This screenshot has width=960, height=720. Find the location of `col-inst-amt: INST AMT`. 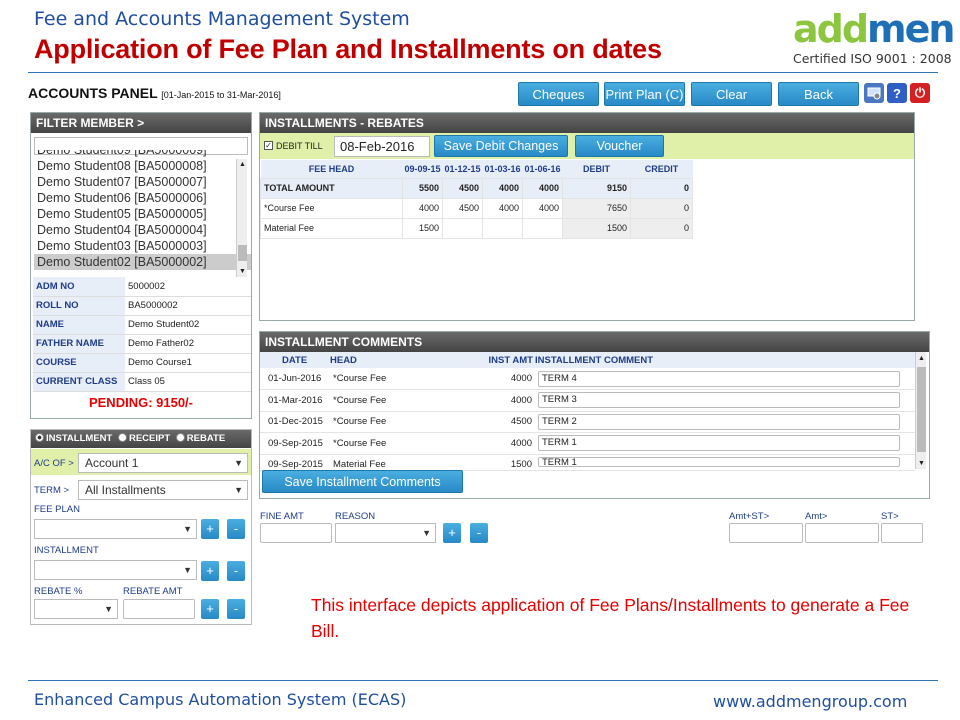

col-inst-amt: INST AMT is located at coordinates (485, 360).